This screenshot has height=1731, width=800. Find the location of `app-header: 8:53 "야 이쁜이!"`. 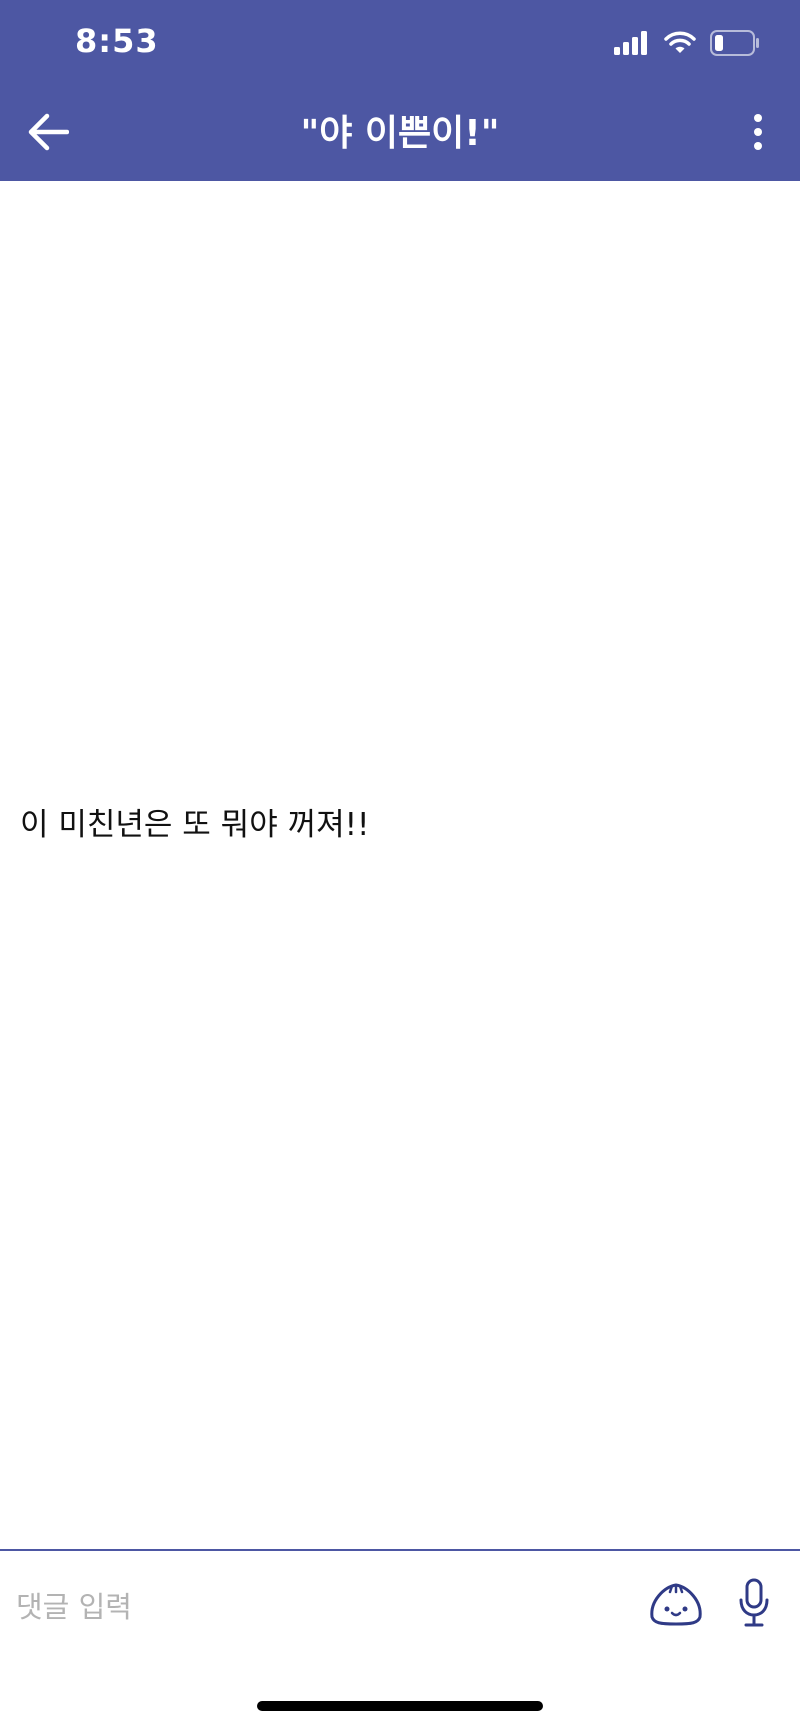

app-header: 8:53 "야 이쁜이!" is located at coordinates (400, 90).